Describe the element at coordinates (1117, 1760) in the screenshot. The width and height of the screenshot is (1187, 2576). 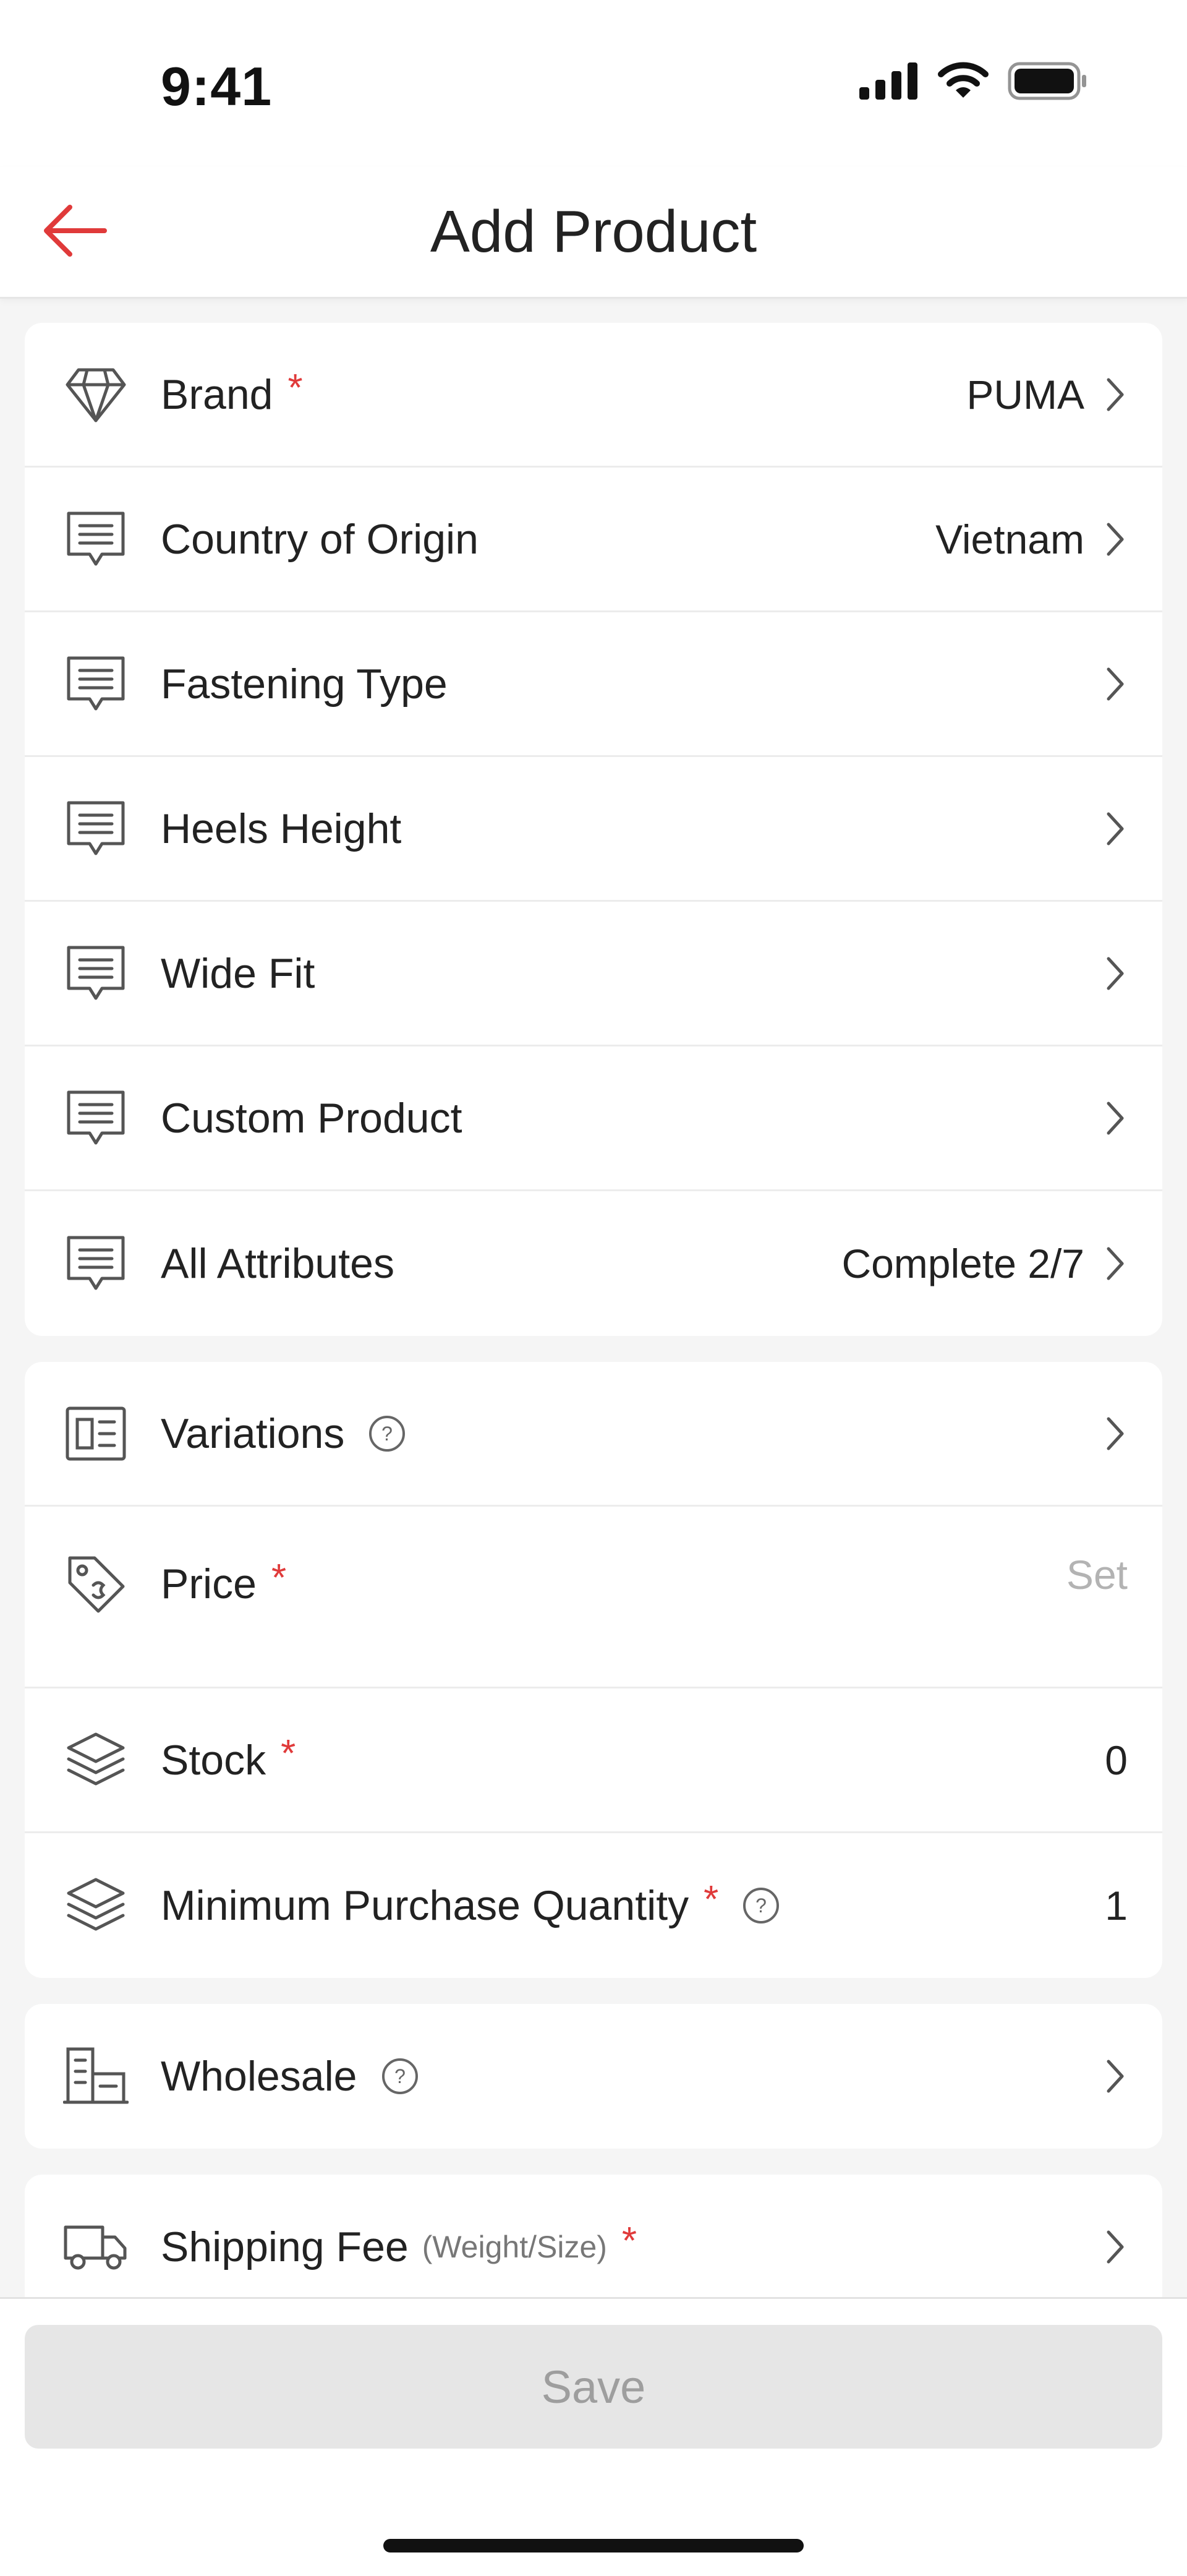
I see `stock-value: 0` at that location.